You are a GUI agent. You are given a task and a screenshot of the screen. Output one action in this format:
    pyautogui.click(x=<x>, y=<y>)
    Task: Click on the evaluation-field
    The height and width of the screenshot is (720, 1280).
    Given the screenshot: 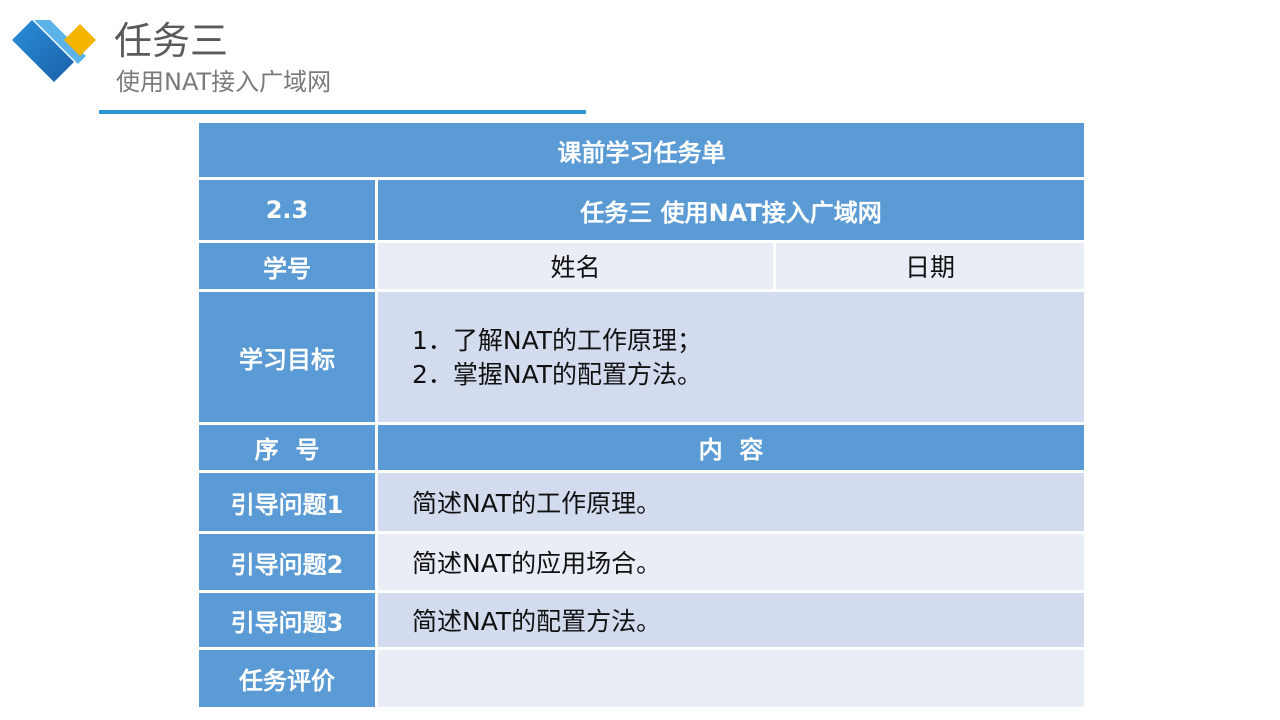 What is the action you would take?
    pyautogui.click(x=731, y=678)
    